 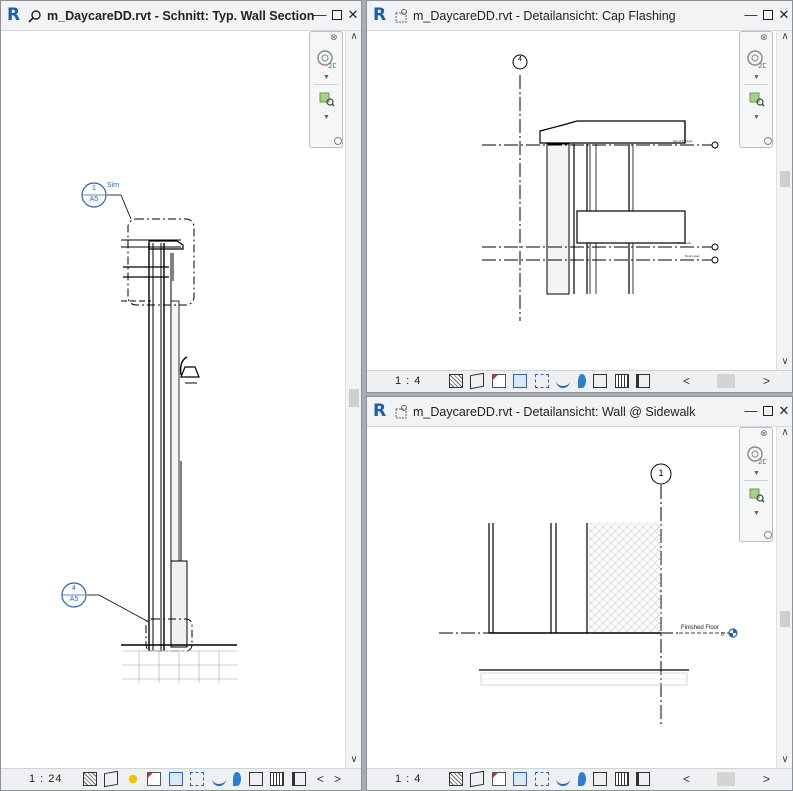 I want to click on level-label-roof-level: Roof Level, so click(x=692, y=256).